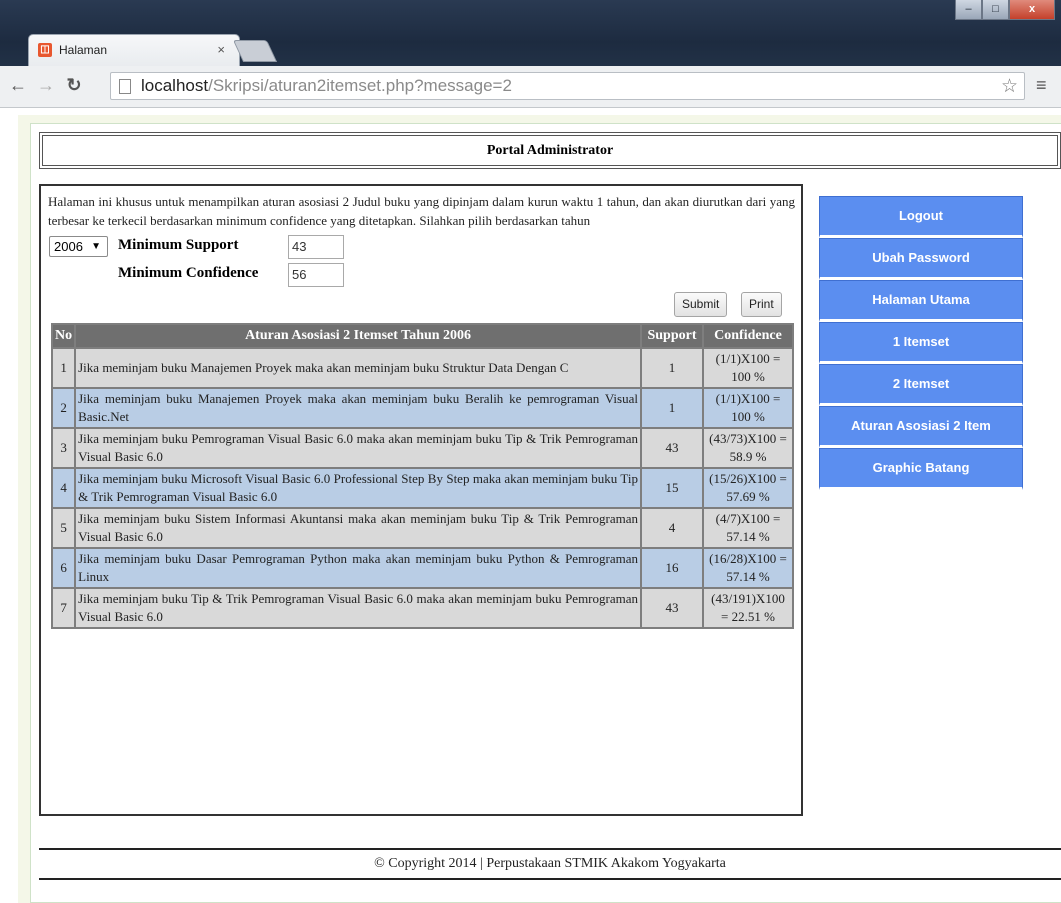 This screenshot has height=903, width=1061. Describe the element at coordinates (748, 568) in the screenshot. I see `cell-confidence: (16/28)X100 = 57.14 %` at that location.